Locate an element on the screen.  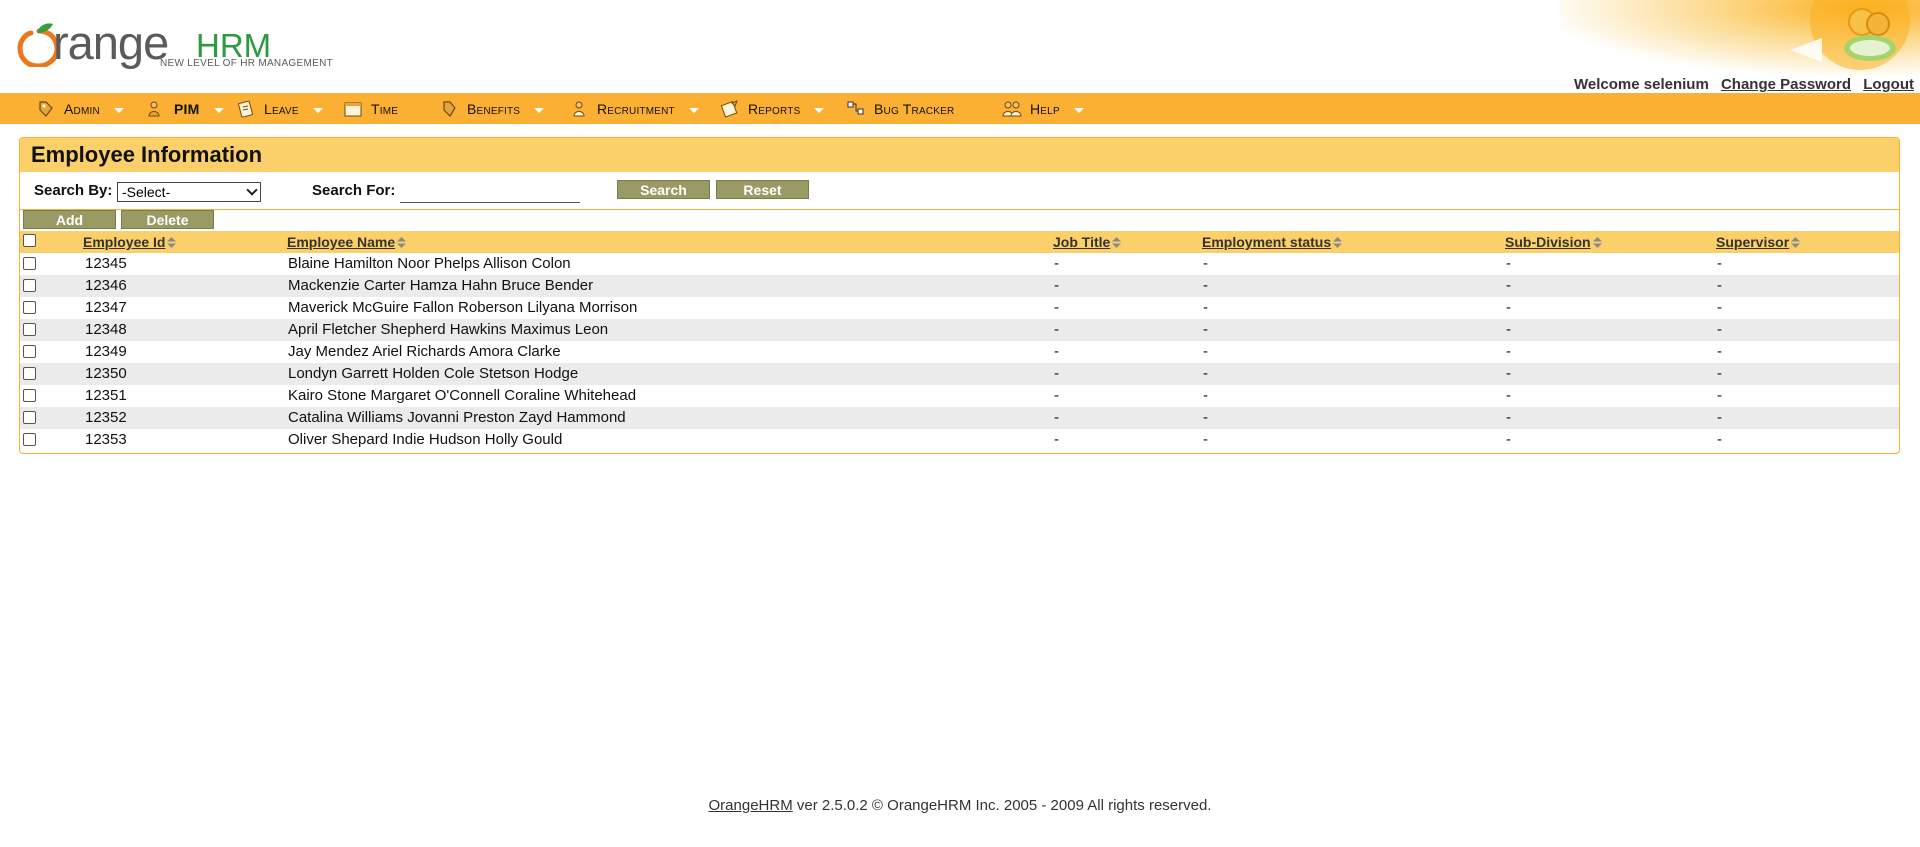
employment-status-cell: - is located at coordinates (1205, 351).